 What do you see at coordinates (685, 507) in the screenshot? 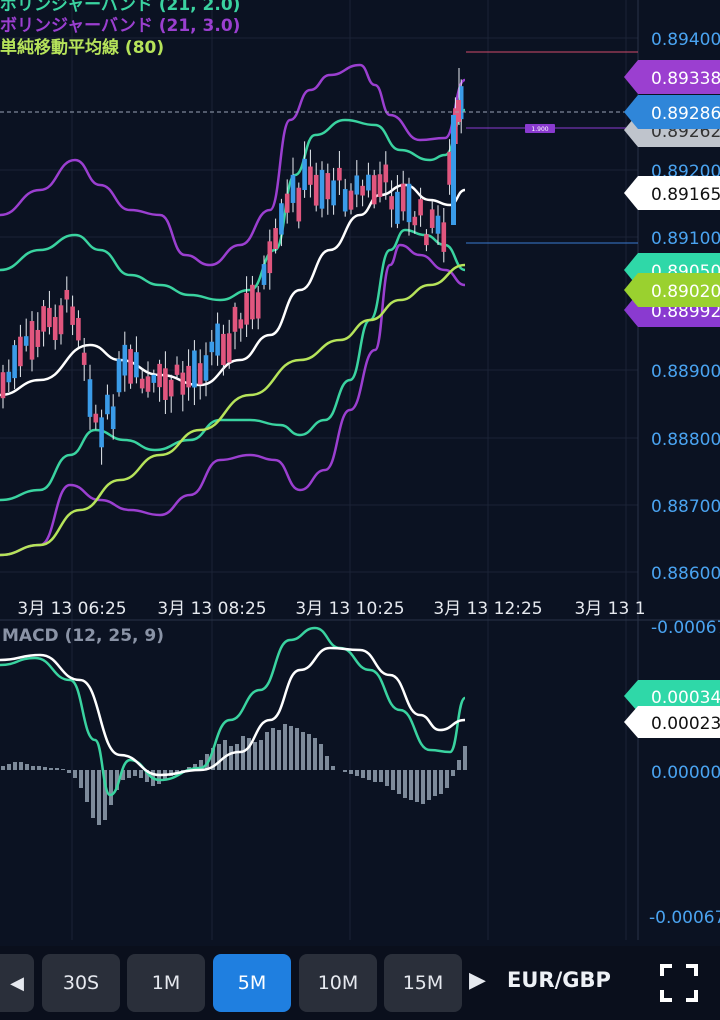
I see `y-tick-label: 0.88700` at bounding box center [685, 507].